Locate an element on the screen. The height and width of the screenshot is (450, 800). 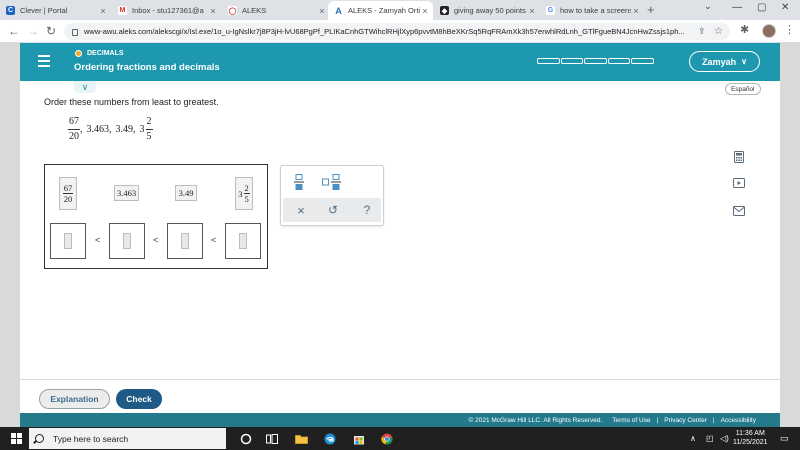
new-tab-icon: + is located at coordinates (651, 9).